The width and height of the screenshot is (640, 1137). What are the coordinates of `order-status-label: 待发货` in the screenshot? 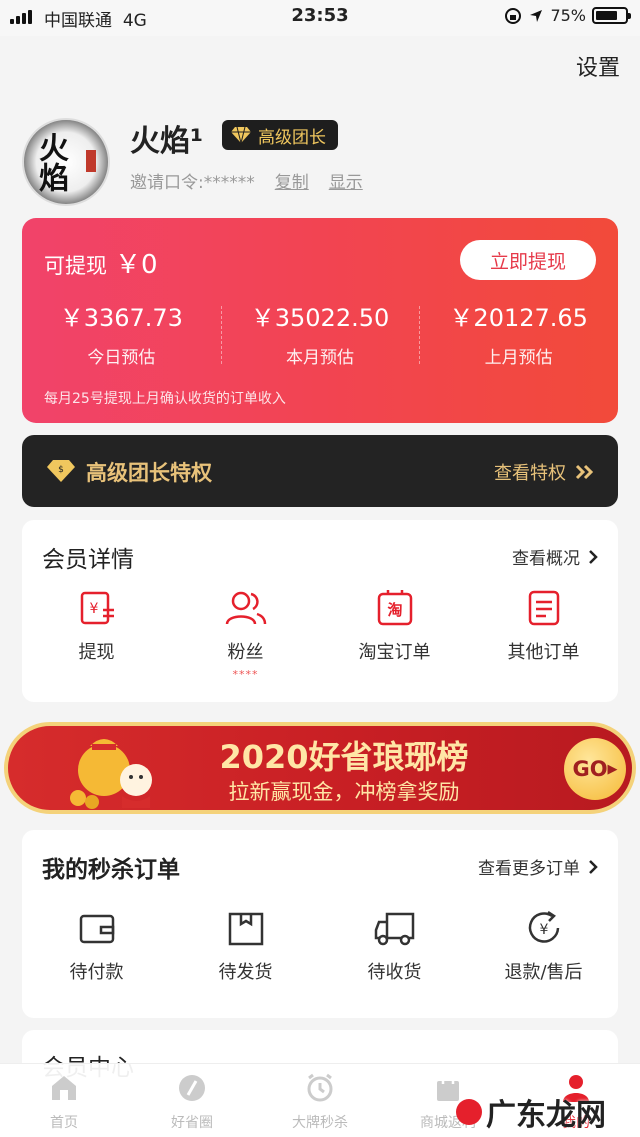 It's located at (245, 972).